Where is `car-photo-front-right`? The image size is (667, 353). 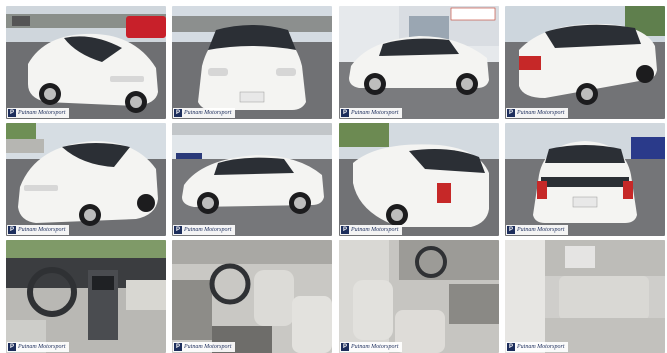
car-photo-front-right is located at coordinates (86, 179).